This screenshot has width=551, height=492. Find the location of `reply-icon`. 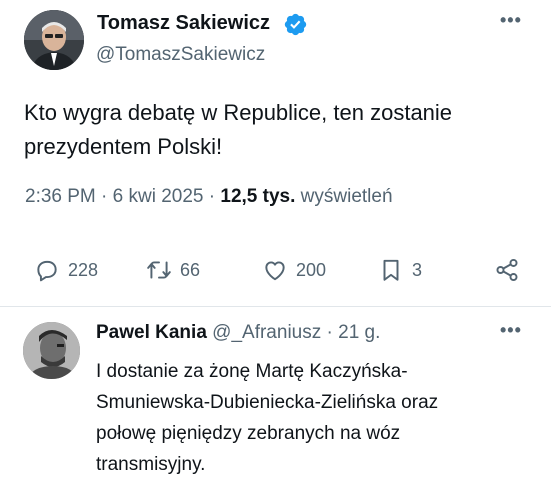

reply-icon is located at coordinates (47, 271).